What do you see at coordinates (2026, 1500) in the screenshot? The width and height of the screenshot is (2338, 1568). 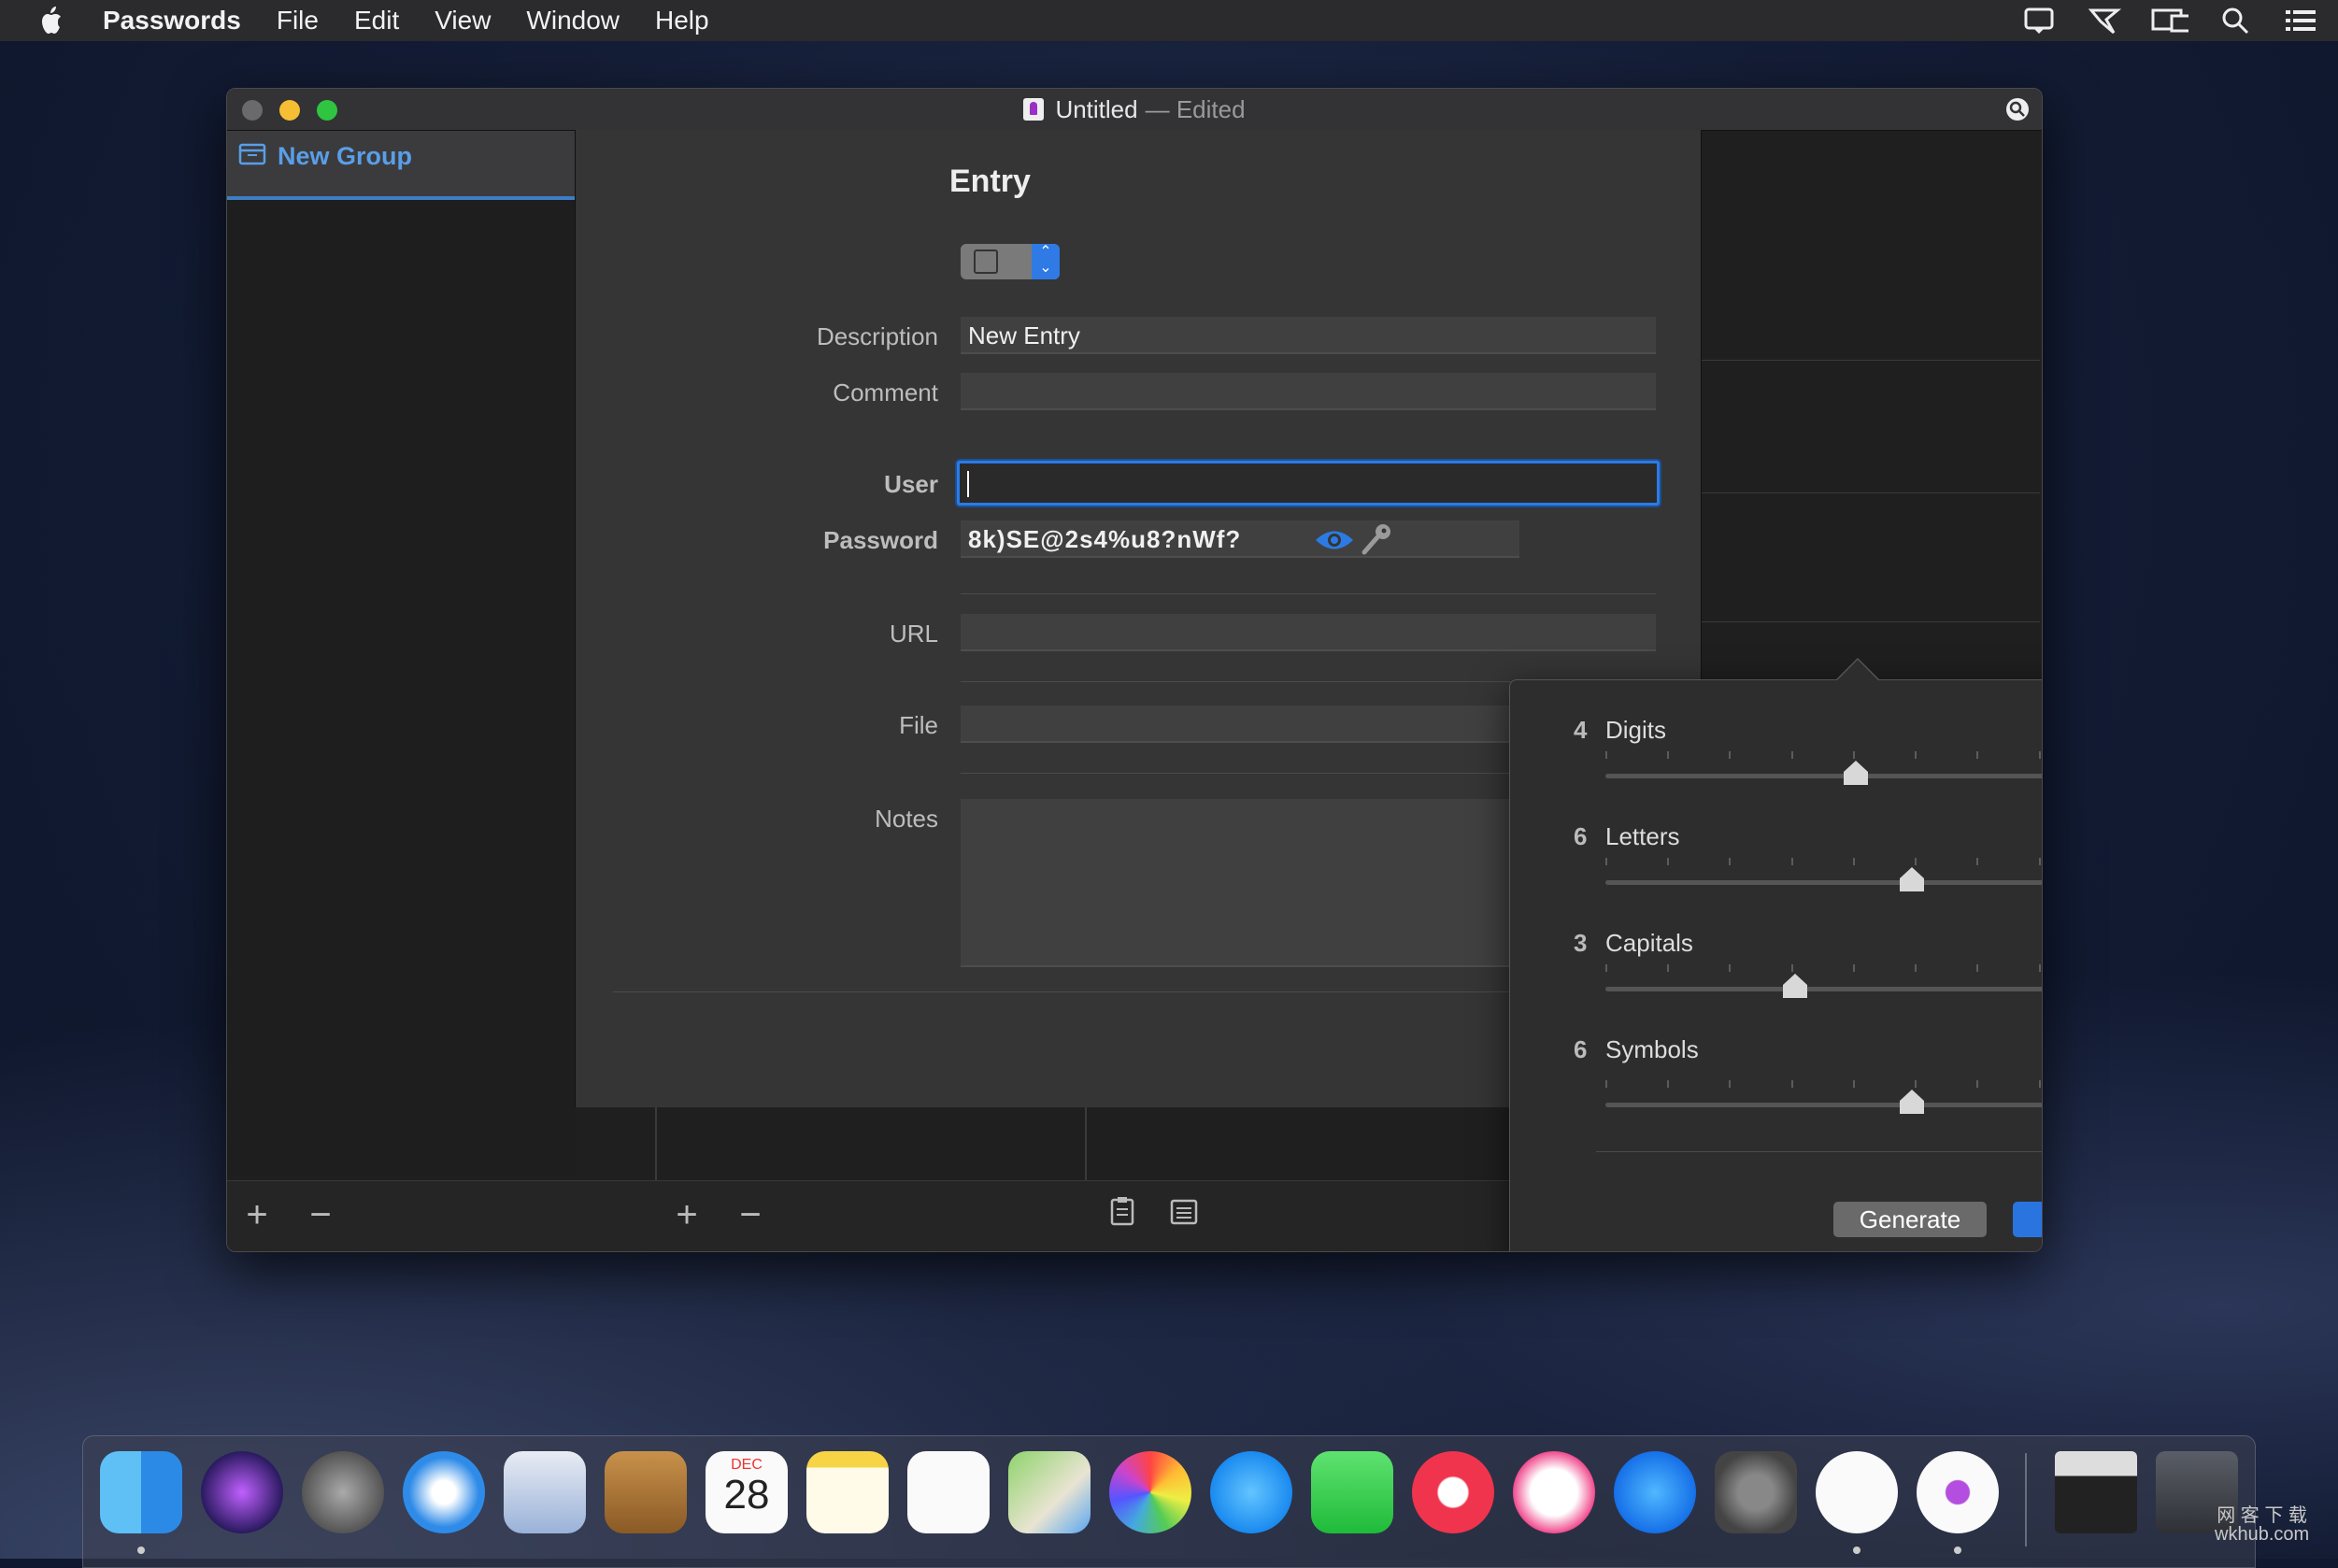 I see `dock-separator` at bounding box center [2026, 1500].